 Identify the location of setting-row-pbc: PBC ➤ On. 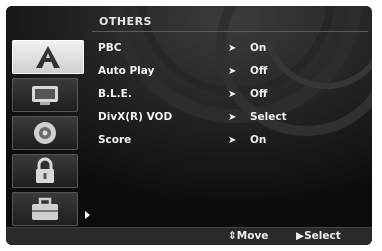
(182, 48).